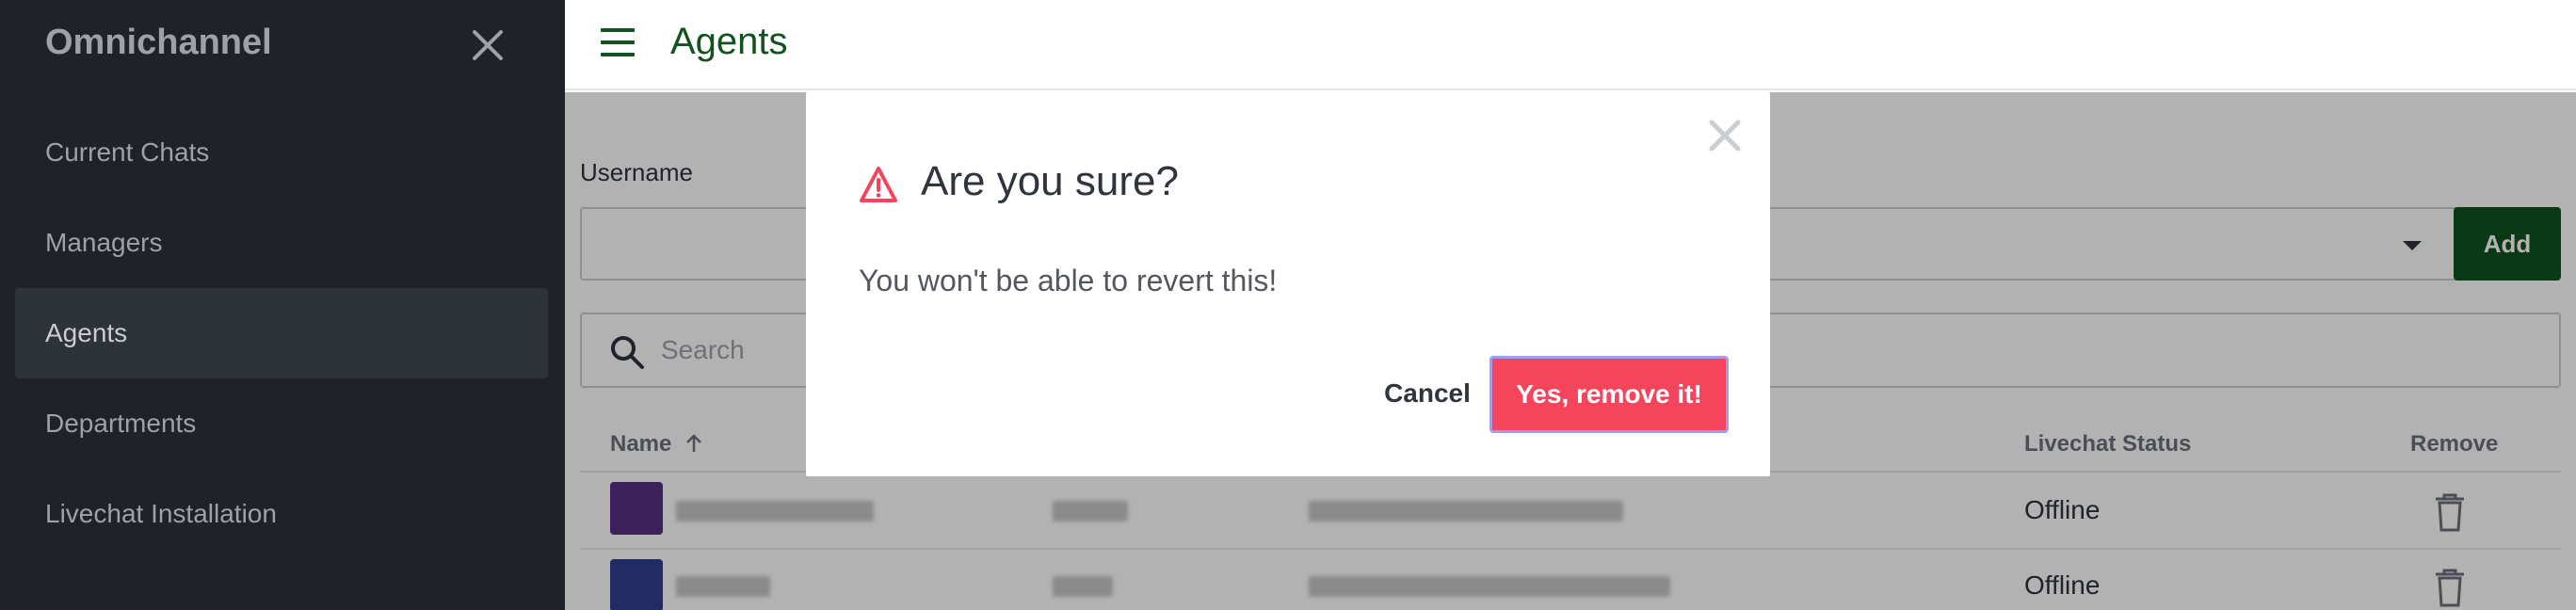  Describe the element at coordinates (878, 184) in the screenshot. I see `warning-icon` at that location.